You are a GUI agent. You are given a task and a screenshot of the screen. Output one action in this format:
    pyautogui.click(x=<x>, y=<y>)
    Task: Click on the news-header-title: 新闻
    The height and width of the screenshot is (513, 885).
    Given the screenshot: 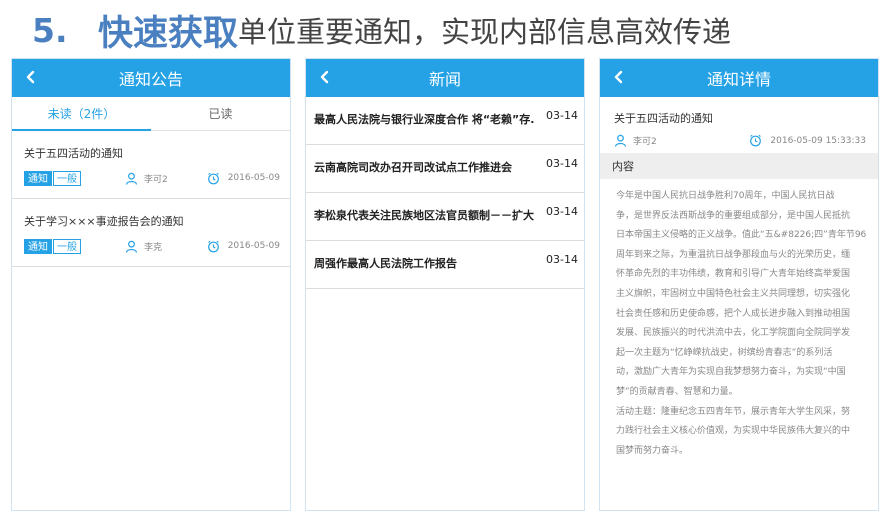 What is the action you would take?
    pyautogui.click(x=444, y=79)
    